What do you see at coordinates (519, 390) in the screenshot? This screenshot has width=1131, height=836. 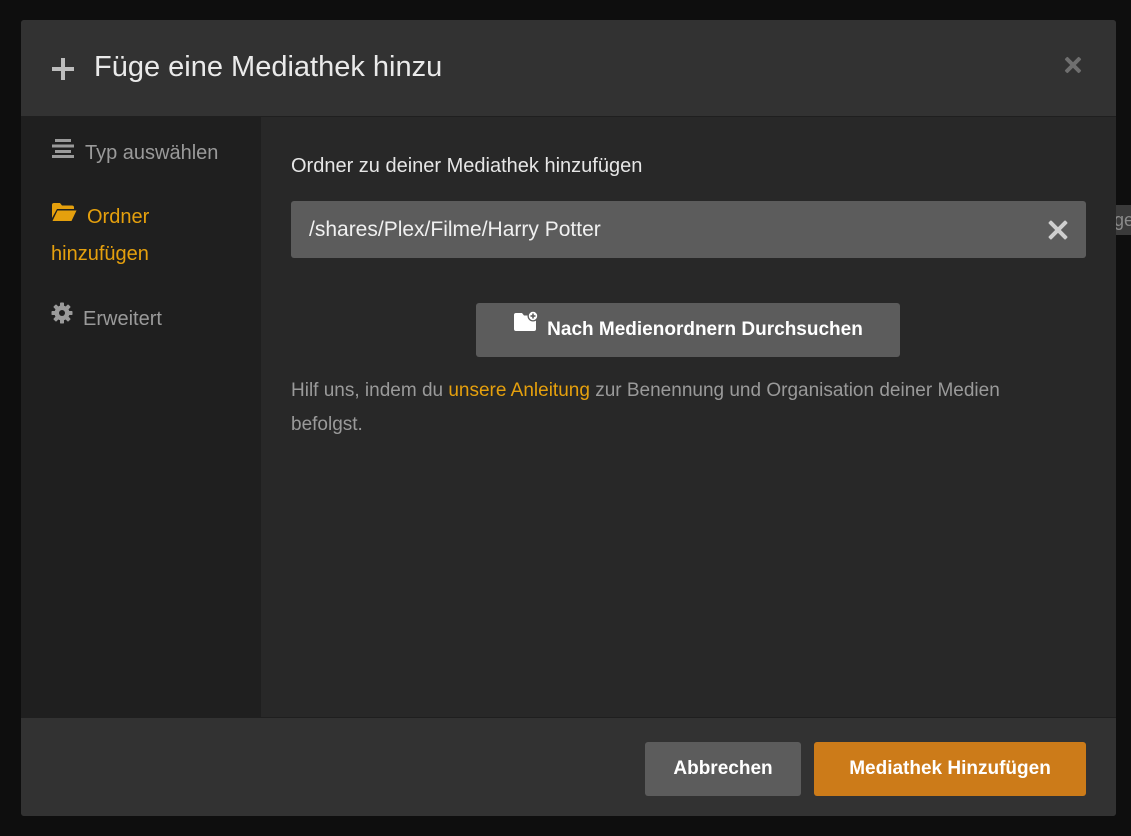 I see `guide-link: unsere Anleitung` at bounding box center [519, 390].